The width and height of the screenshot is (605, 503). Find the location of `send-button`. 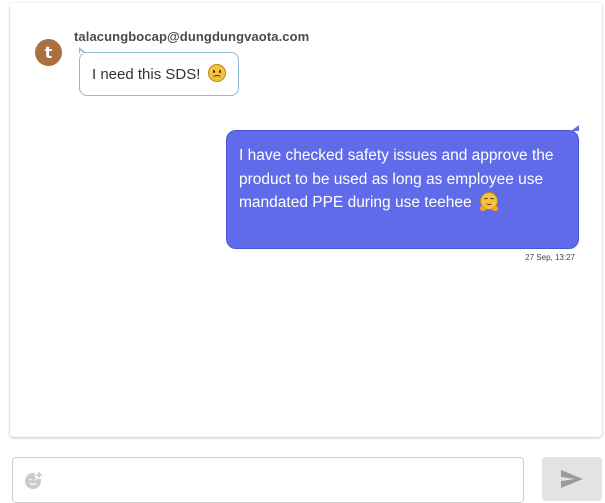

send-button is located at coordinates (572, 479).